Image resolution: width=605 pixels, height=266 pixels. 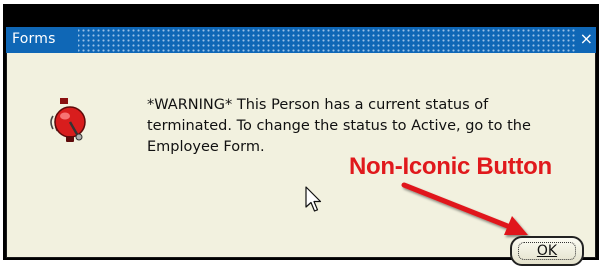 I want to click on window-title: Forms, so click(x=34, y=39).